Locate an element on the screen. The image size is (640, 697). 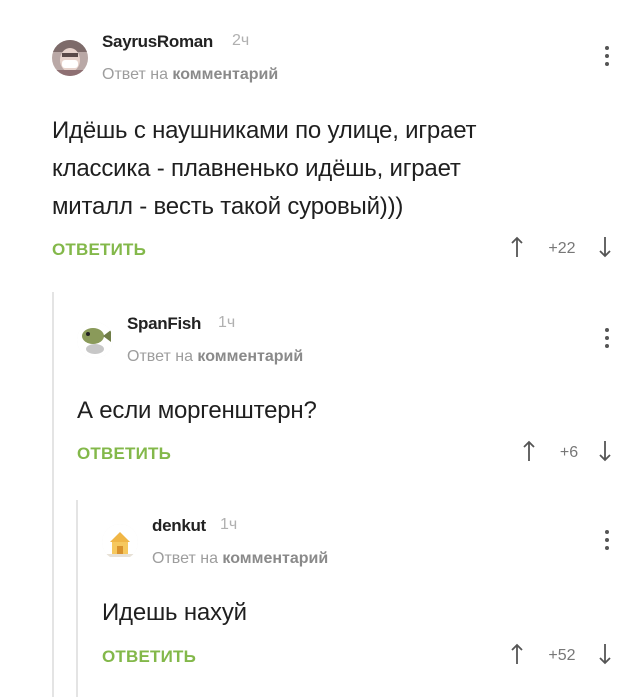
cartoon-fish-avatar-icon is located at coordinates (95, 340).